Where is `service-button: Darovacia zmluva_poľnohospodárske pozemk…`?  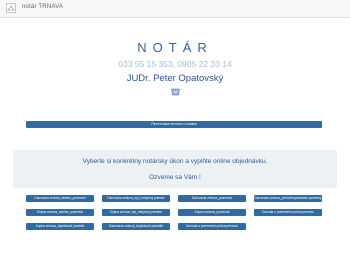 service-button: Darovacia zmluva_poľnohospodárske pozemk… is located at coordinates (288, 198).